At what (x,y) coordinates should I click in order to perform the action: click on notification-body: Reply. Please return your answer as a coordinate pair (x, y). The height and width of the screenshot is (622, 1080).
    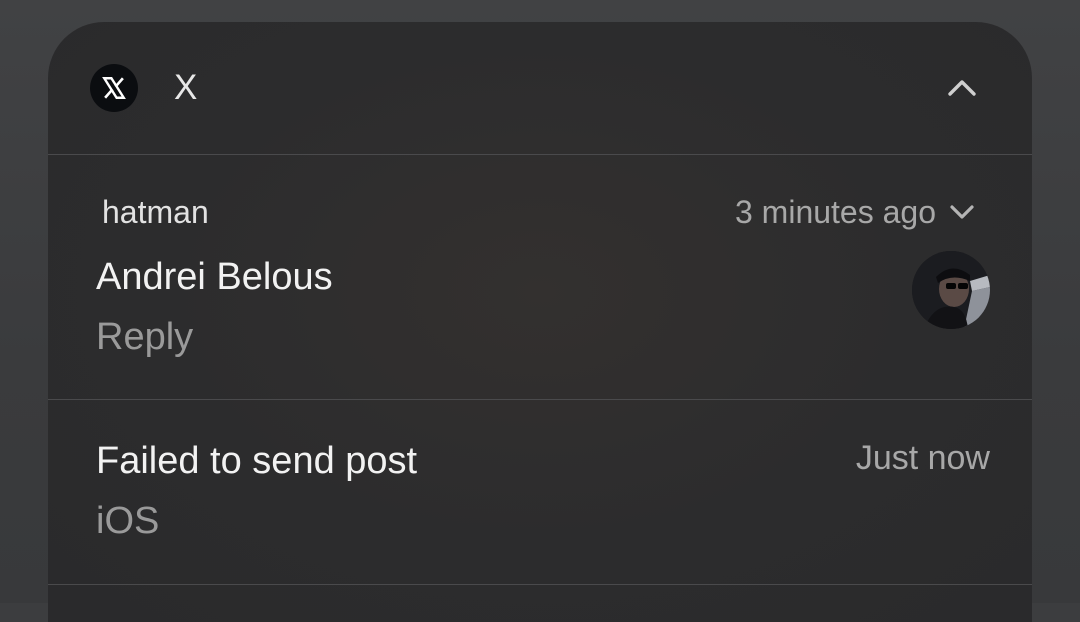
    Looking at the image, I should click on (145, 337).